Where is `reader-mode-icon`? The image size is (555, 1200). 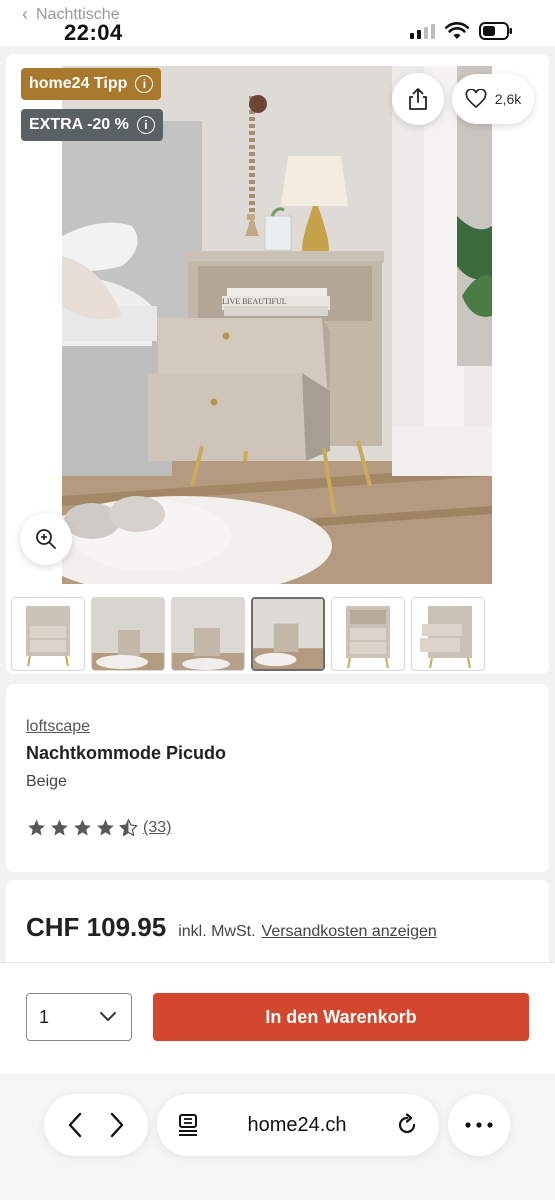 reader-mode-icon is located at coordinates (188, 1125).